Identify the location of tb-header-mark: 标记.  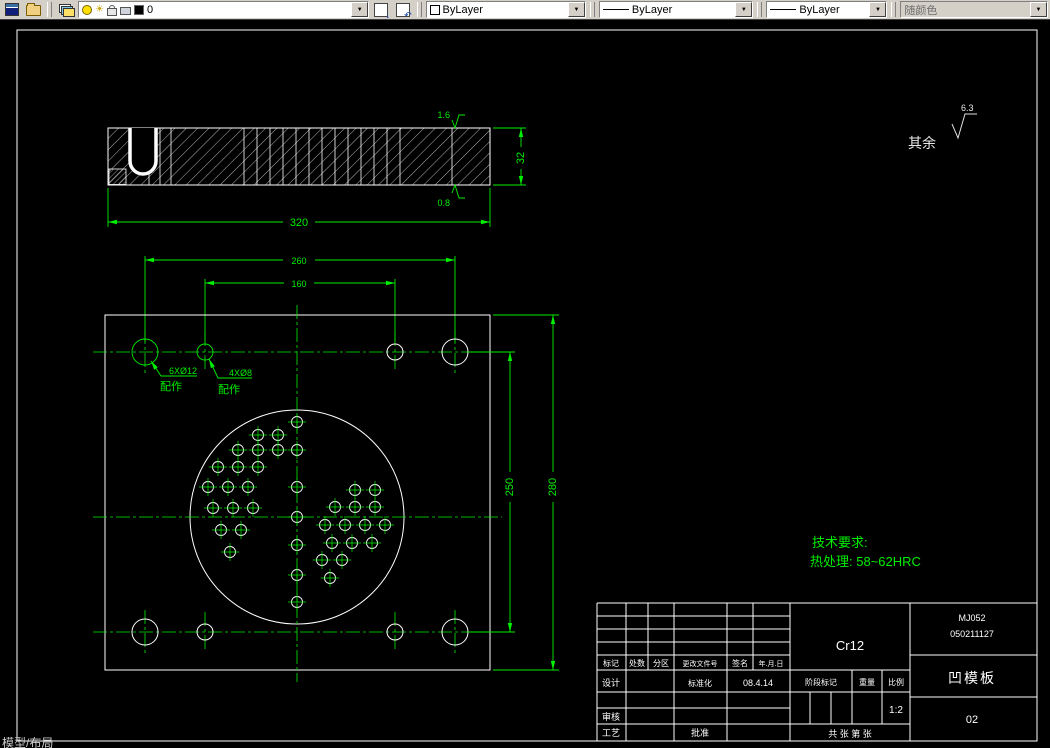
(611, 663).